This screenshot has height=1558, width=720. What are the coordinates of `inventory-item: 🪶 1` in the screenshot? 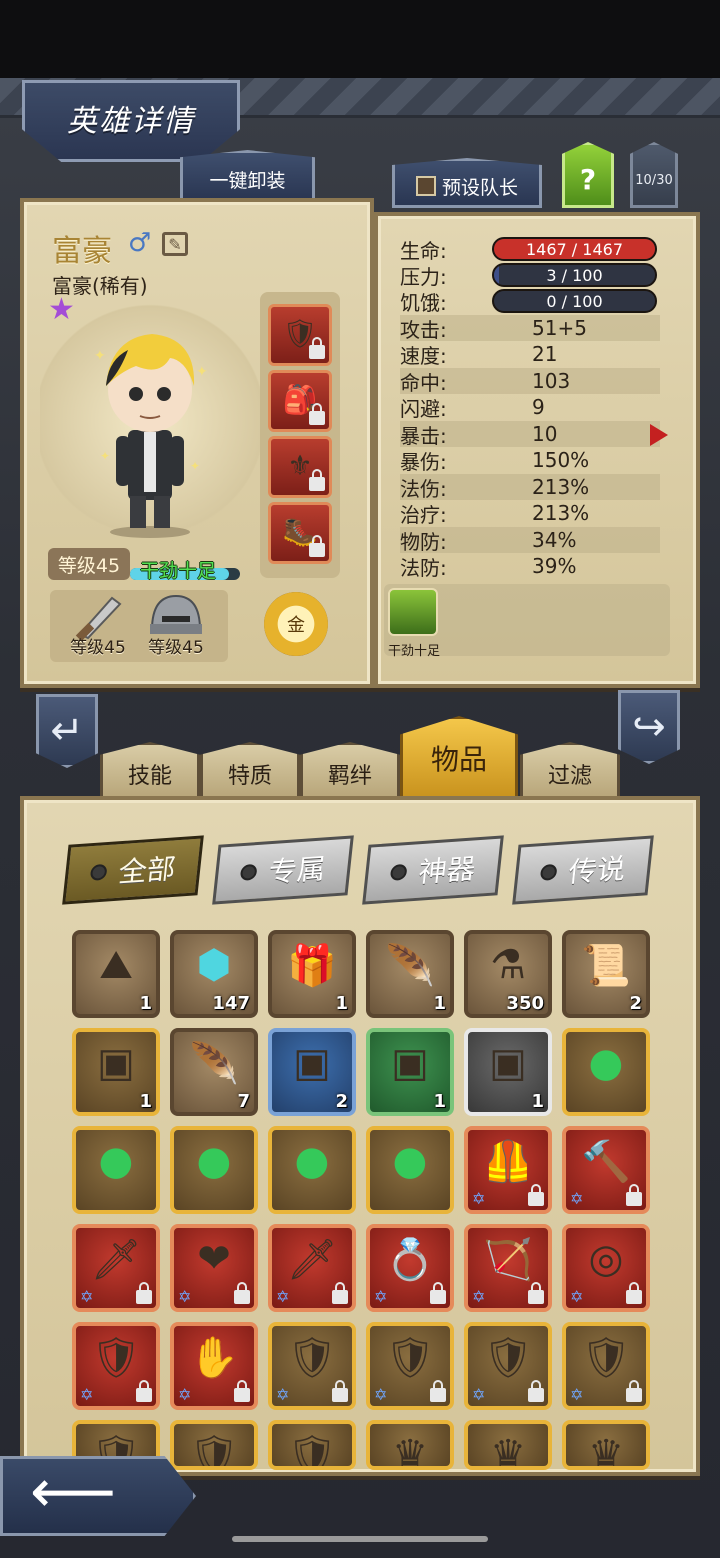 It's located at (410, 974).